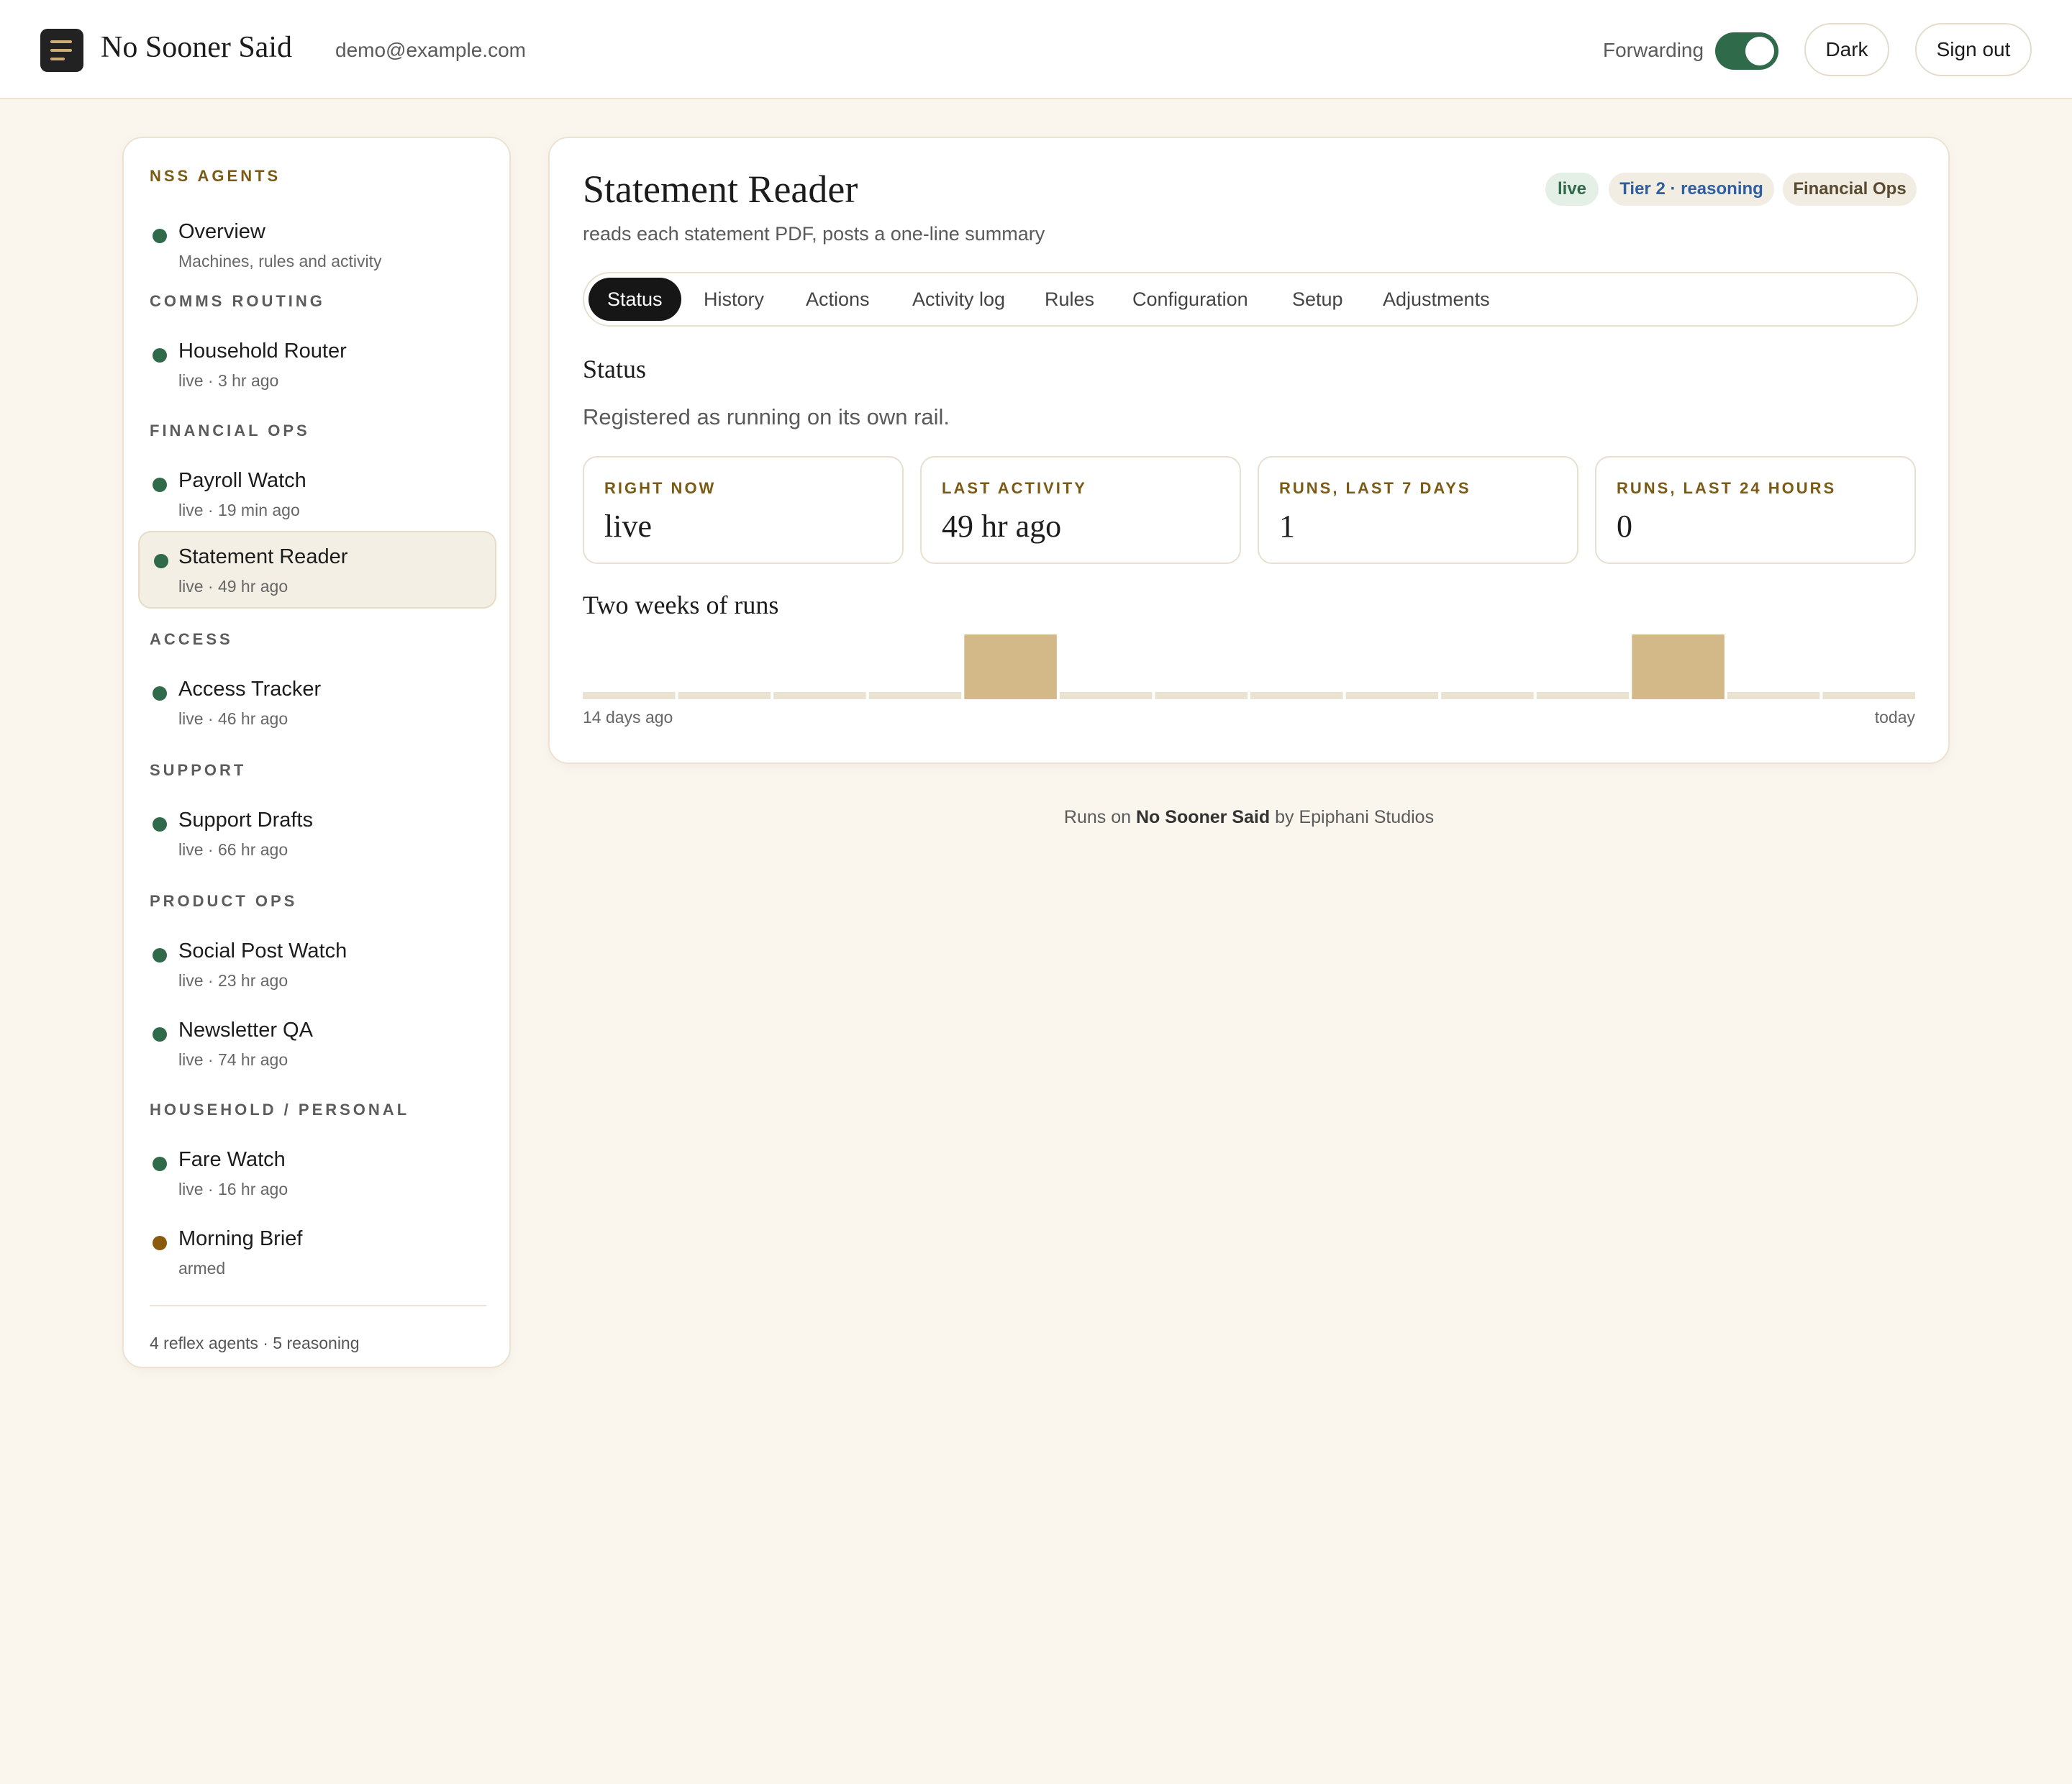 The image size is (2072, 1784). What do you see at coordinates (317, 245) in the screenshot?
I see `sidebar-item-overview: Overview Machines, rules and activity` at bounding box center [317, 245].